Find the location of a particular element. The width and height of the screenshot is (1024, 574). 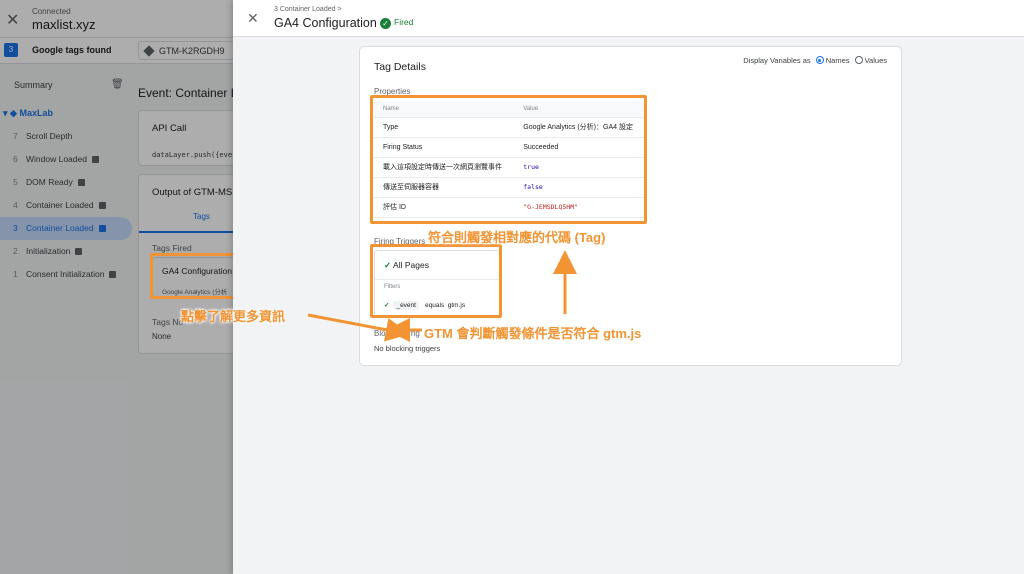

radio-names is located at coordinates (819, 60).